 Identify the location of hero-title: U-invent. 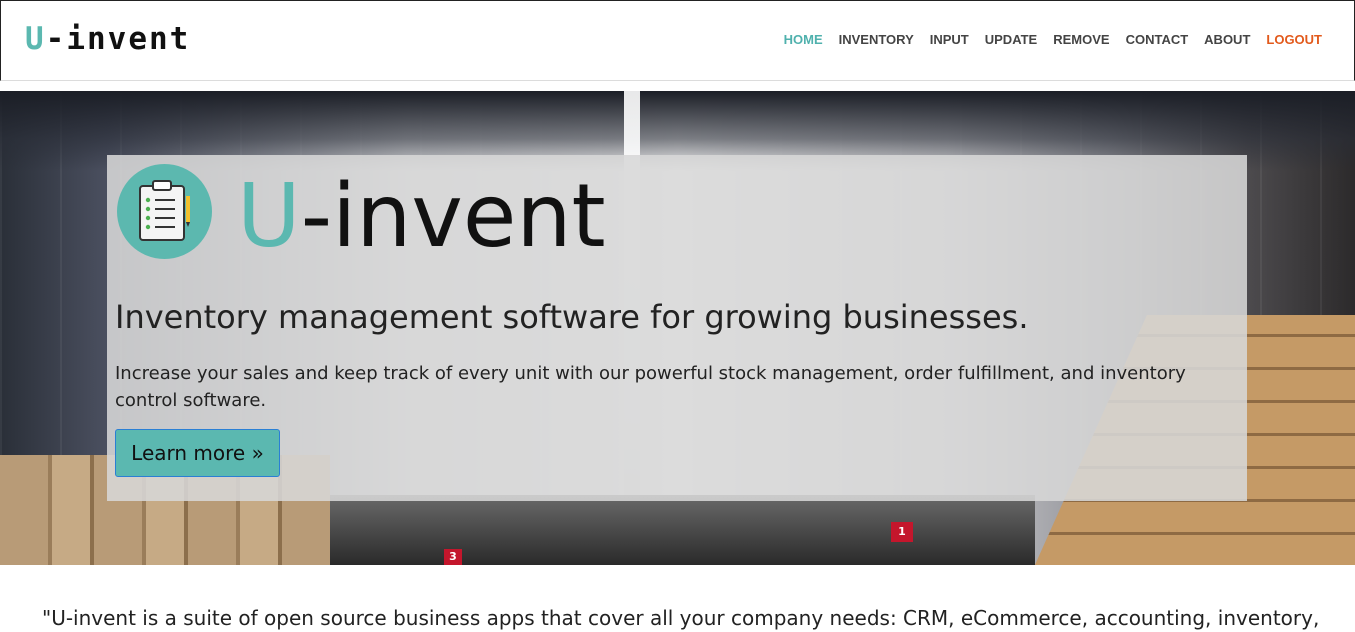
(421, 216).